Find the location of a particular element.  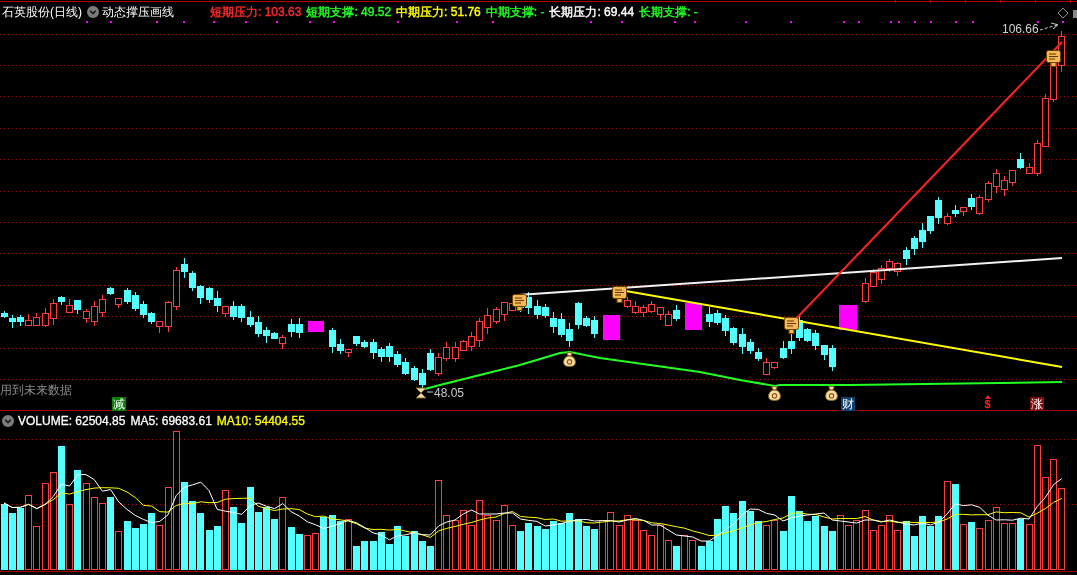

volume-reading: VOLUME: 62504.85 is located at coordinates (72, 420).